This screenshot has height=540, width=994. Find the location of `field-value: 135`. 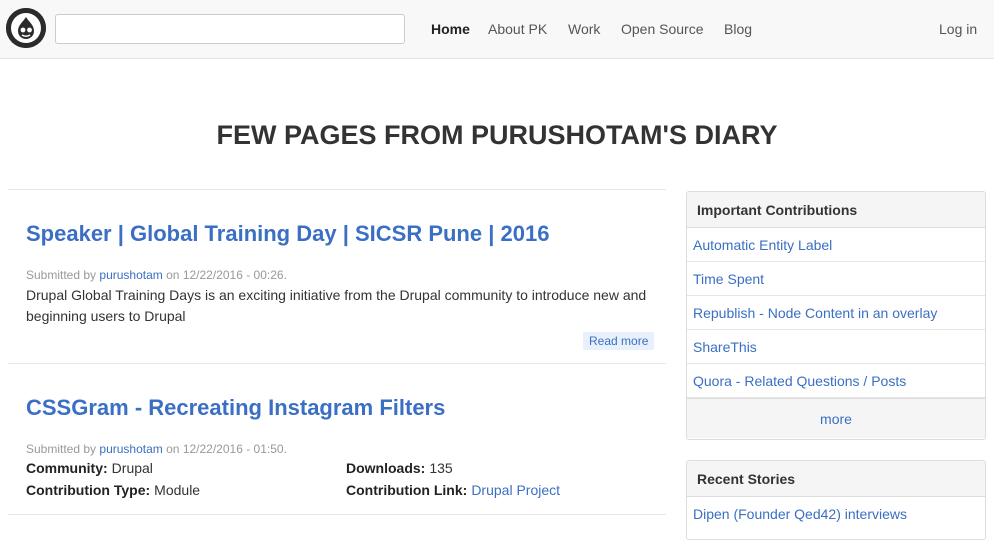

field-value: 135 is located at coordinates (441, 468).